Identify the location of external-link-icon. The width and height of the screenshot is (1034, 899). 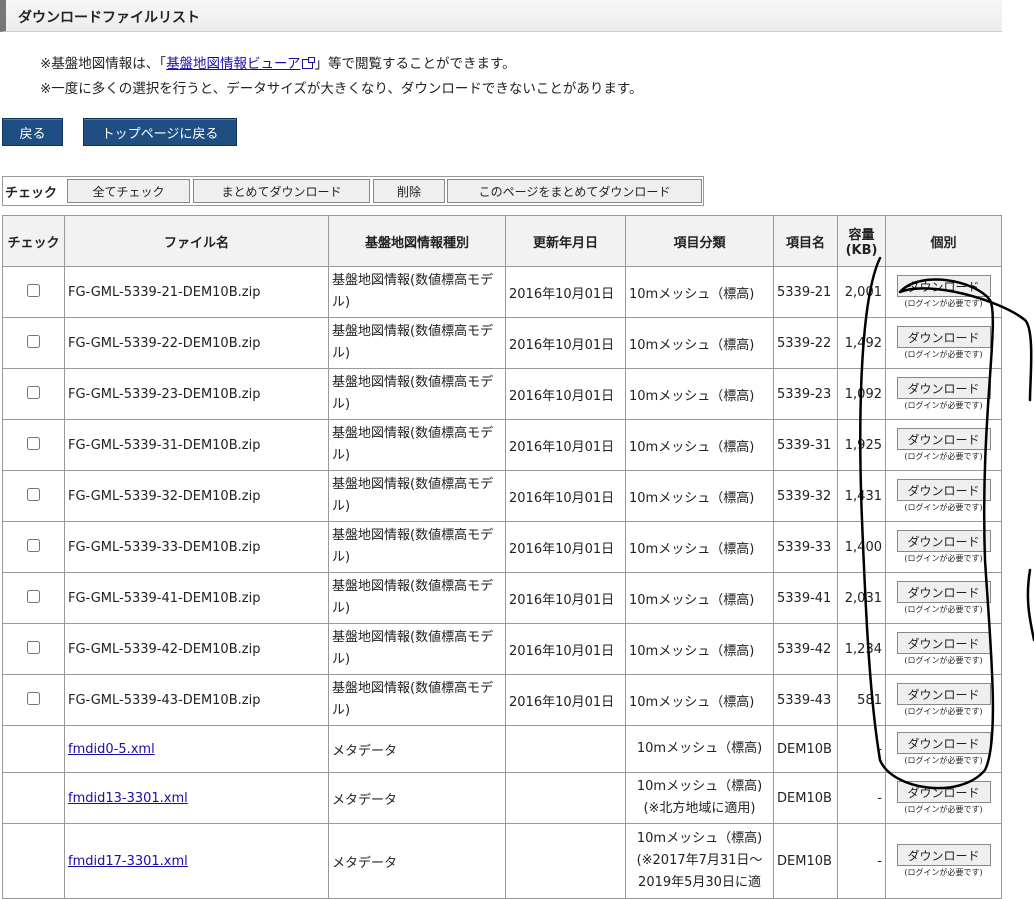
(308, 63).